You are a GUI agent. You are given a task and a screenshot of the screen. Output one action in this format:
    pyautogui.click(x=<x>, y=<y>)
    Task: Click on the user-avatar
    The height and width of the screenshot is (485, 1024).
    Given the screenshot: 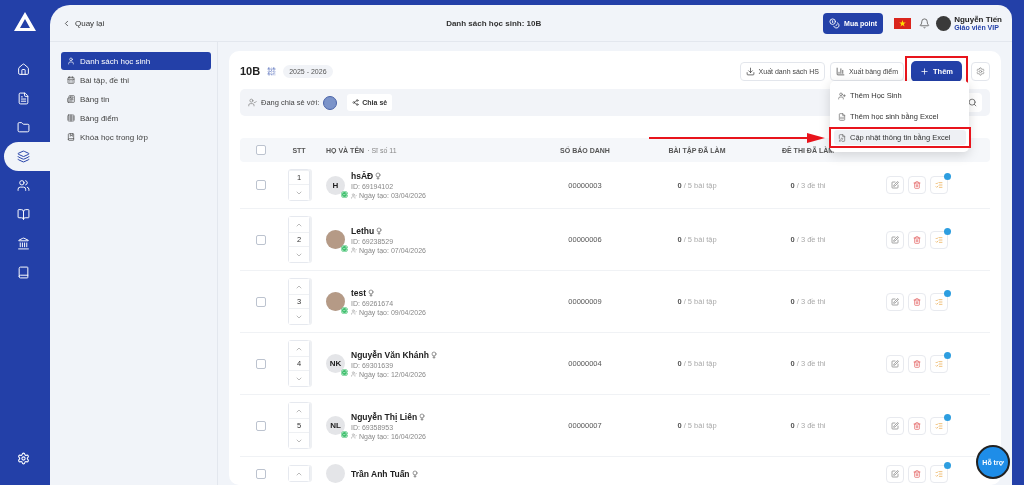 What is the action you would take?
    pyautogui.click(x=944, y=23)
    